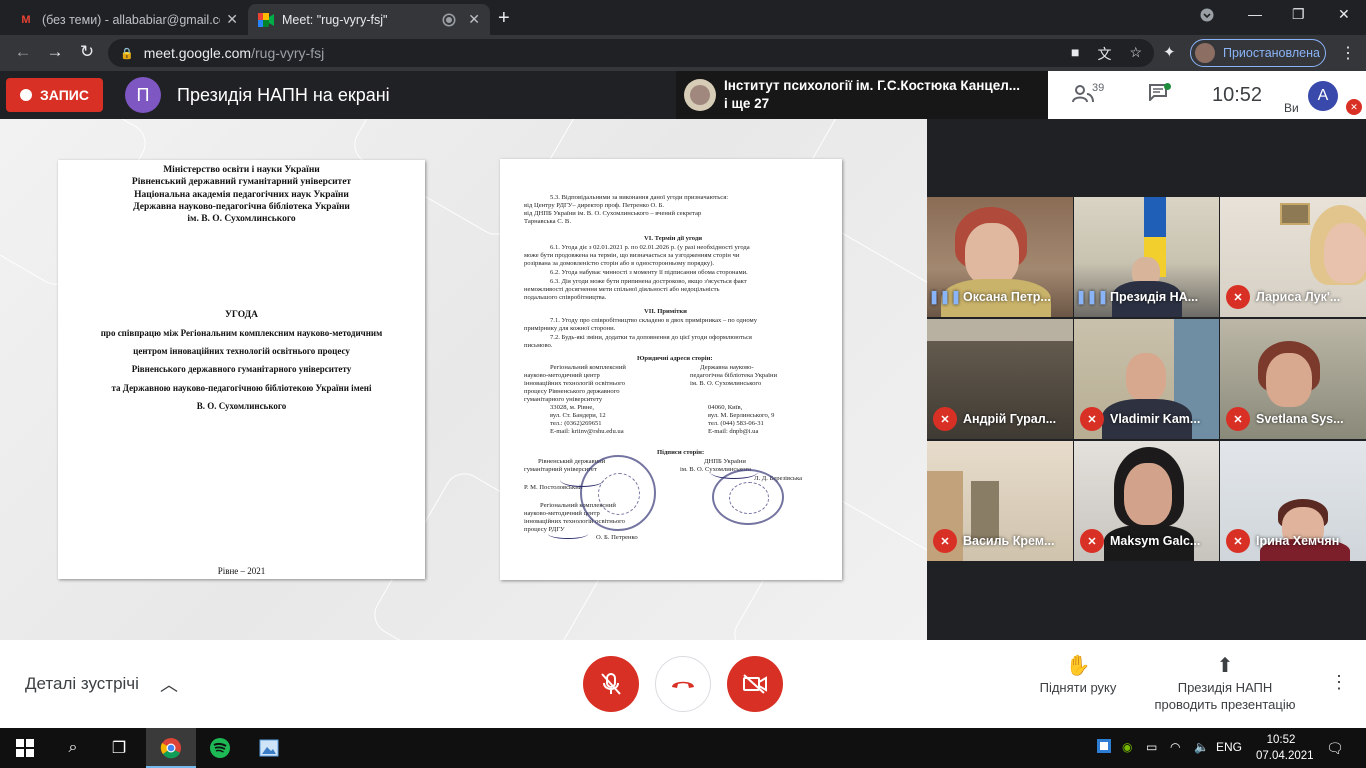 This screenshot has width=1366, height=768. I want to click on taskbar-clock: 10:52 07.04.2021, so click(1285, 748).